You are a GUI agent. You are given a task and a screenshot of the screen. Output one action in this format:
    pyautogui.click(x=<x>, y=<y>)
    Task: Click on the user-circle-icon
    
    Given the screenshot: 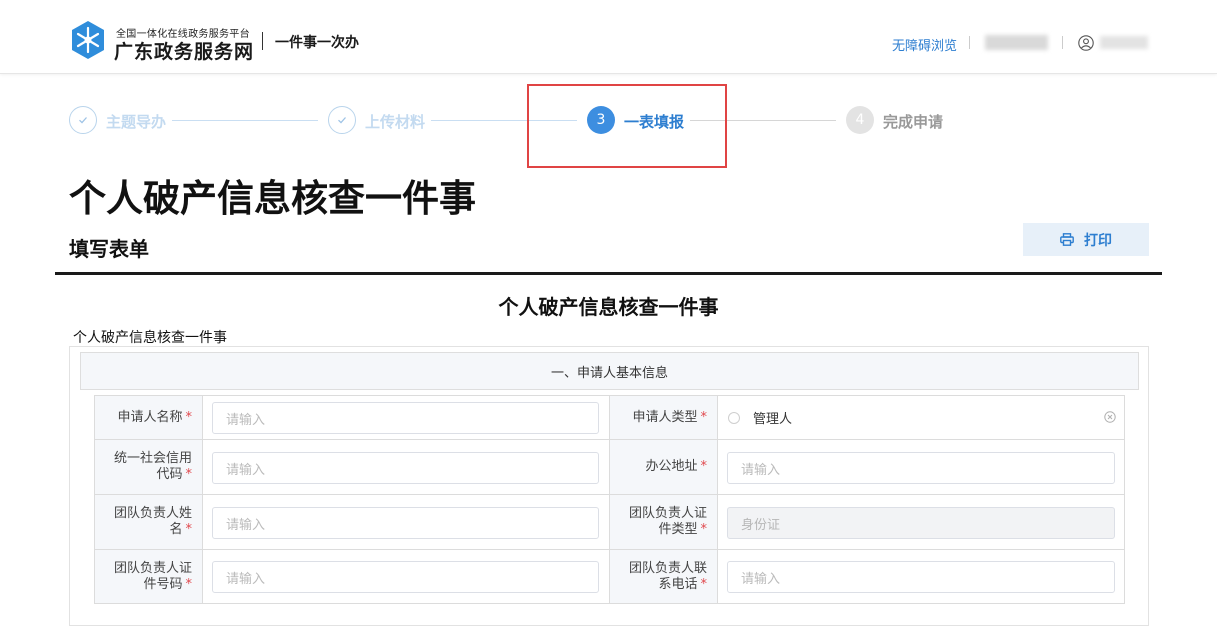 What is the action you would take?
    pyautogui.click(x=1086, y=43)
    